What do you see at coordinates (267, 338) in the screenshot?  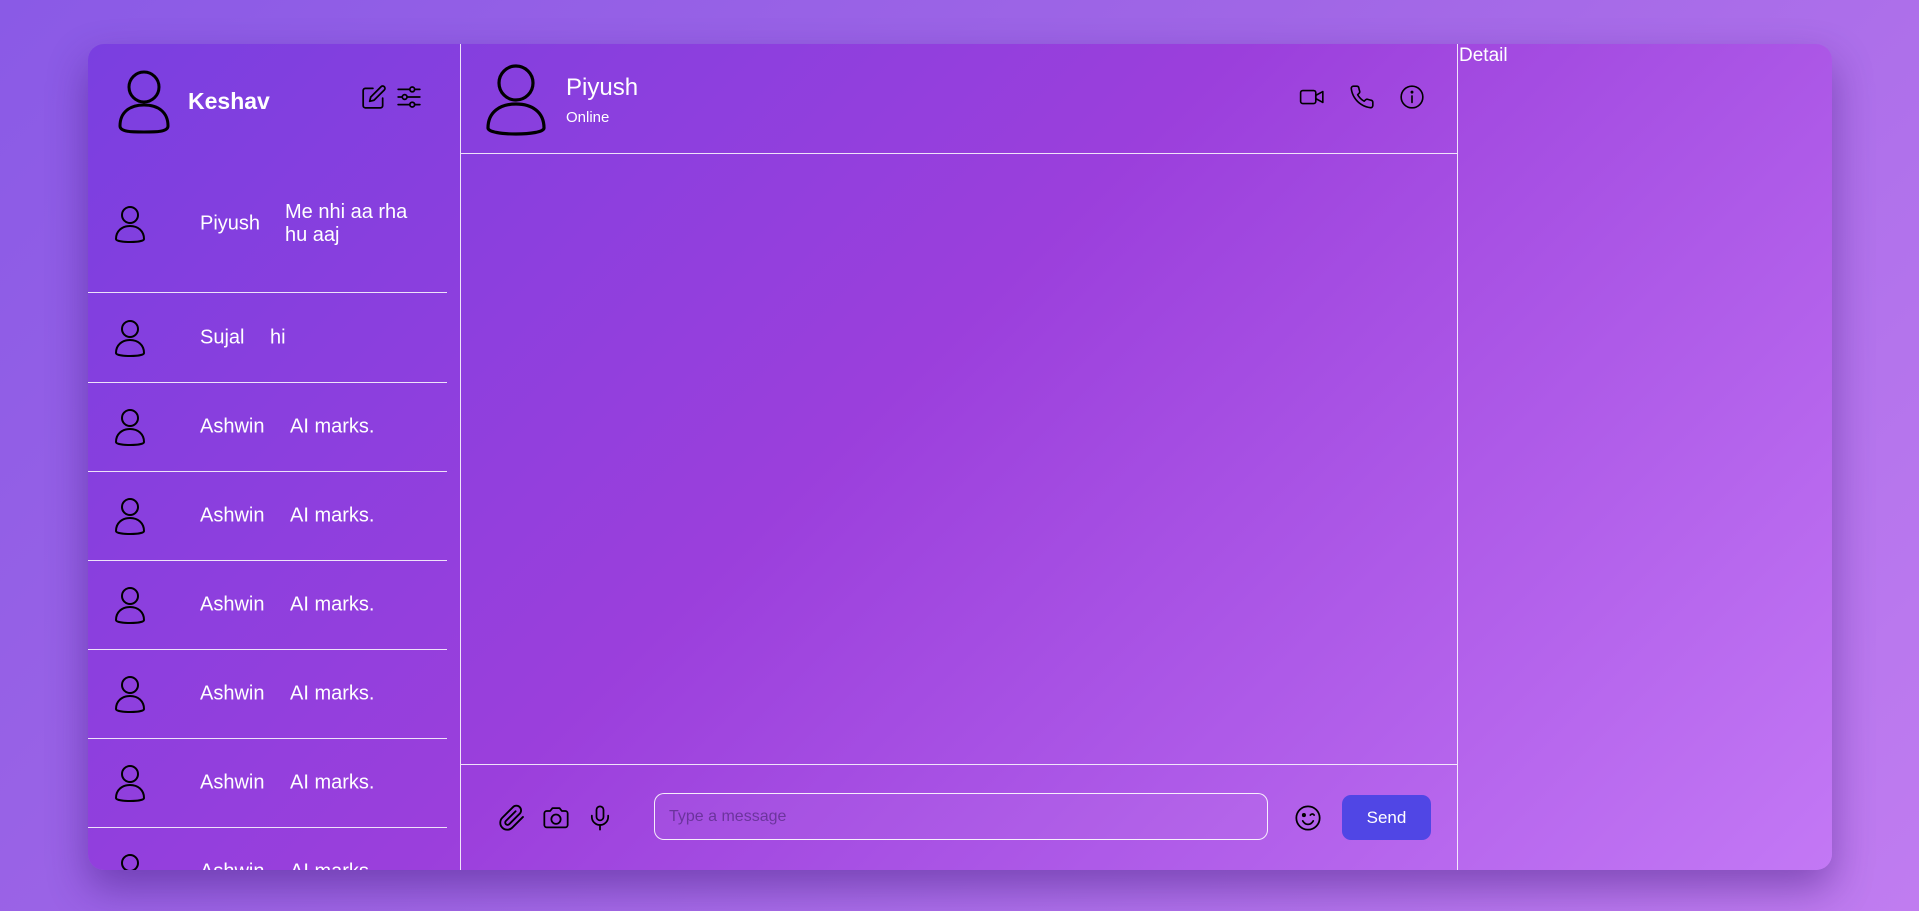 I see `chat-list-item: Sujal hi` at bounding box center [267, 338].